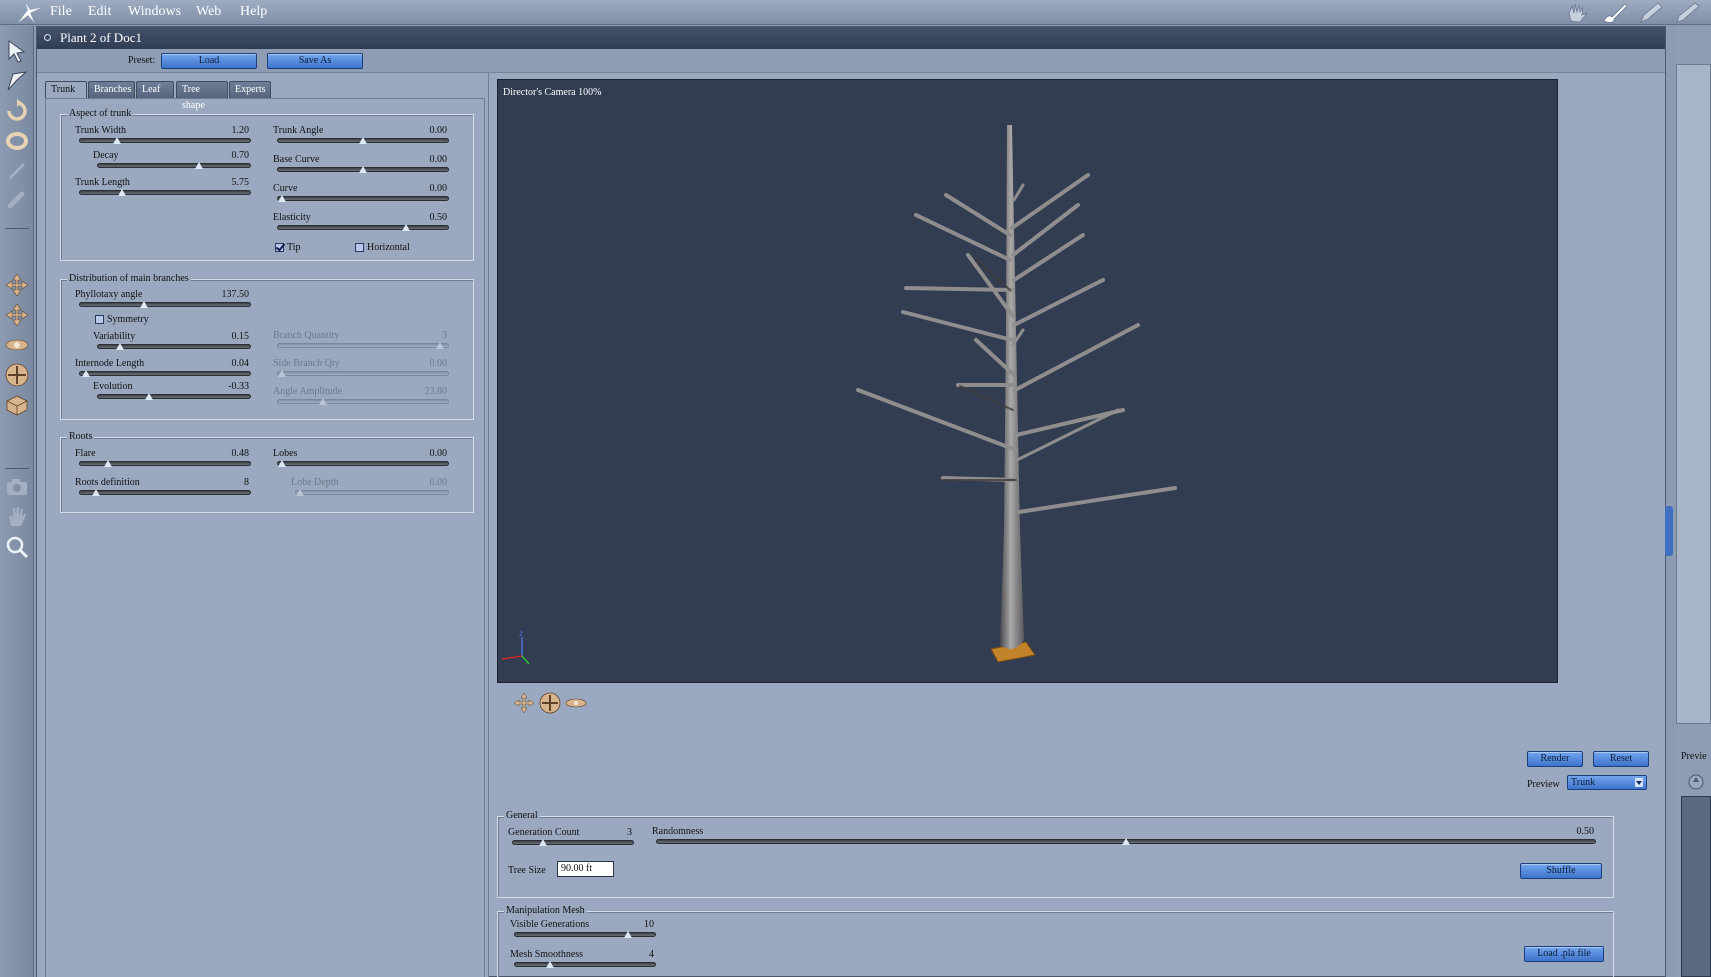 The width and height of the screenshot is (1711, 977). What do you see at coordinates (361, 194) in the screenshot?
I see `curve-slider: Curve 0.00` at bounding box center [361, 194].